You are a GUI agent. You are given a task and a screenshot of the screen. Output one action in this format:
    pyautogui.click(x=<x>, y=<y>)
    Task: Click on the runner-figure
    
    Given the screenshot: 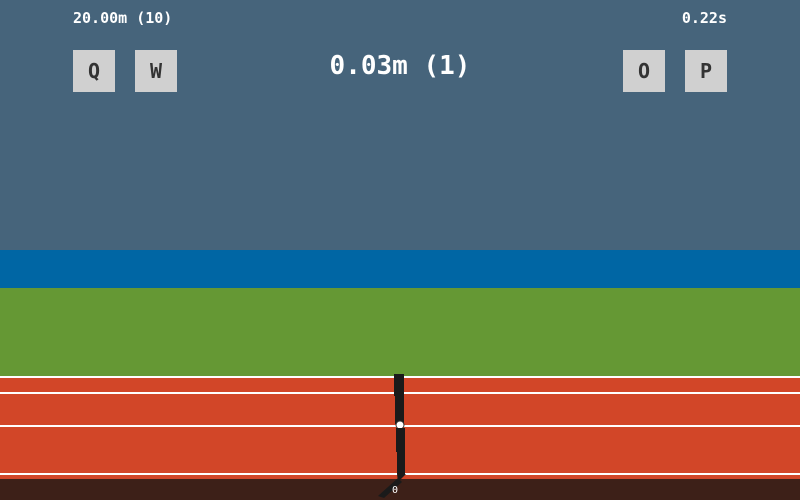 What is the action you would take?
    pyautogui.click(x=394, y=436)
    